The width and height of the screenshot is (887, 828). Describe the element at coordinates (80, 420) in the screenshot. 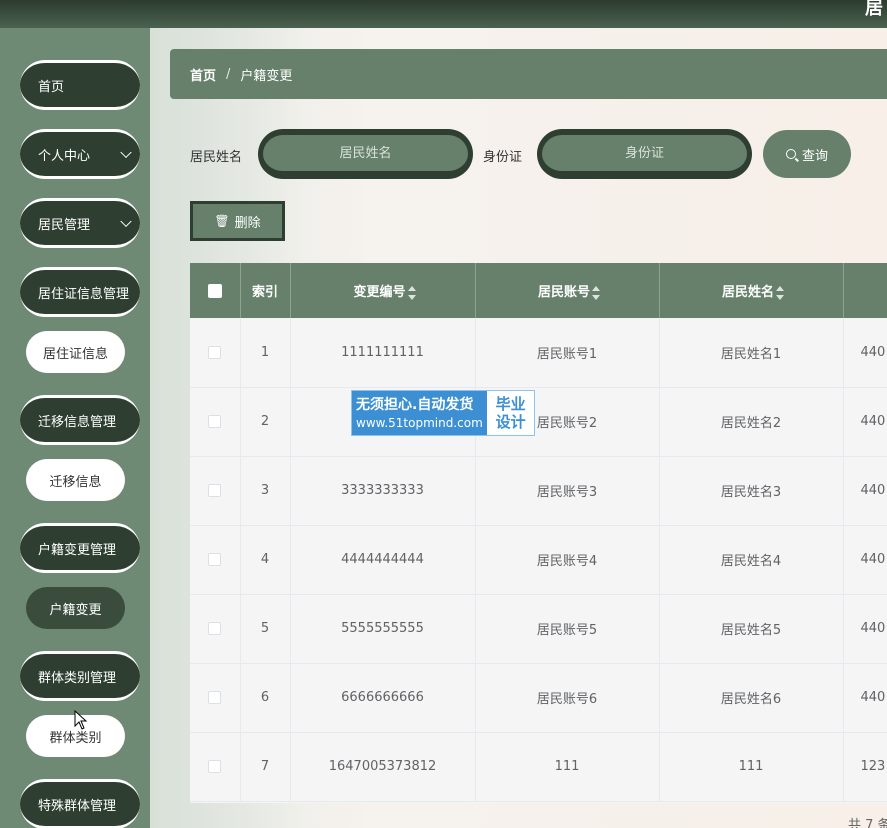

I see `sidebar-item-migration-management: 迁移信息管理` at that location.